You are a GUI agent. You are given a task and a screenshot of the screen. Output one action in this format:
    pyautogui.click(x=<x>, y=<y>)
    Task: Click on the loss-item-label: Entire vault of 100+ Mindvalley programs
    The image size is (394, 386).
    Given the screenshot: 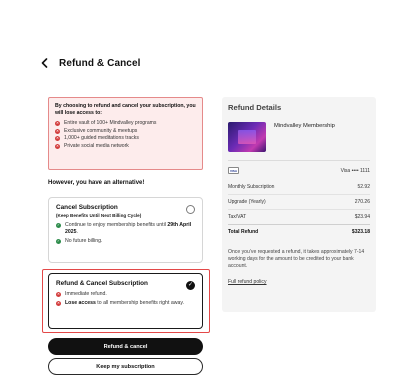 What is the action you would take?
    pyautogui.click(x=110, y=123)
    